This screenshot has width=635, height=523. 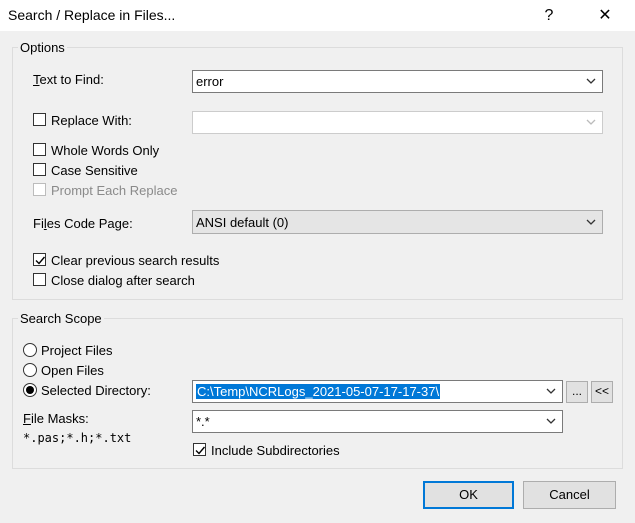 What do you see at coordinates (39, 169) in the screenshot?
I see `case-sensitive-checkbox` at bounding box center [39, 169].